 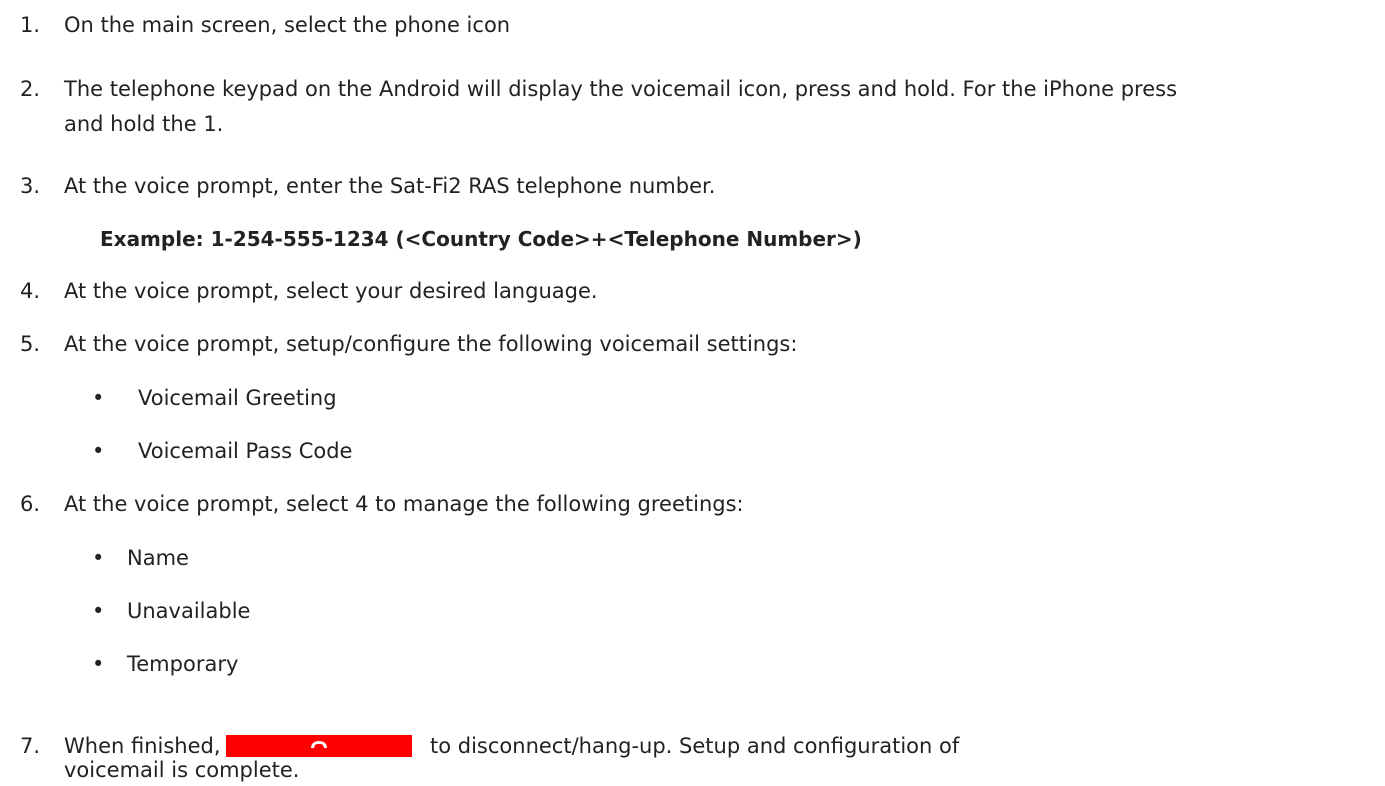 I want to click on step-number: 2., so click(x=30, y=89).